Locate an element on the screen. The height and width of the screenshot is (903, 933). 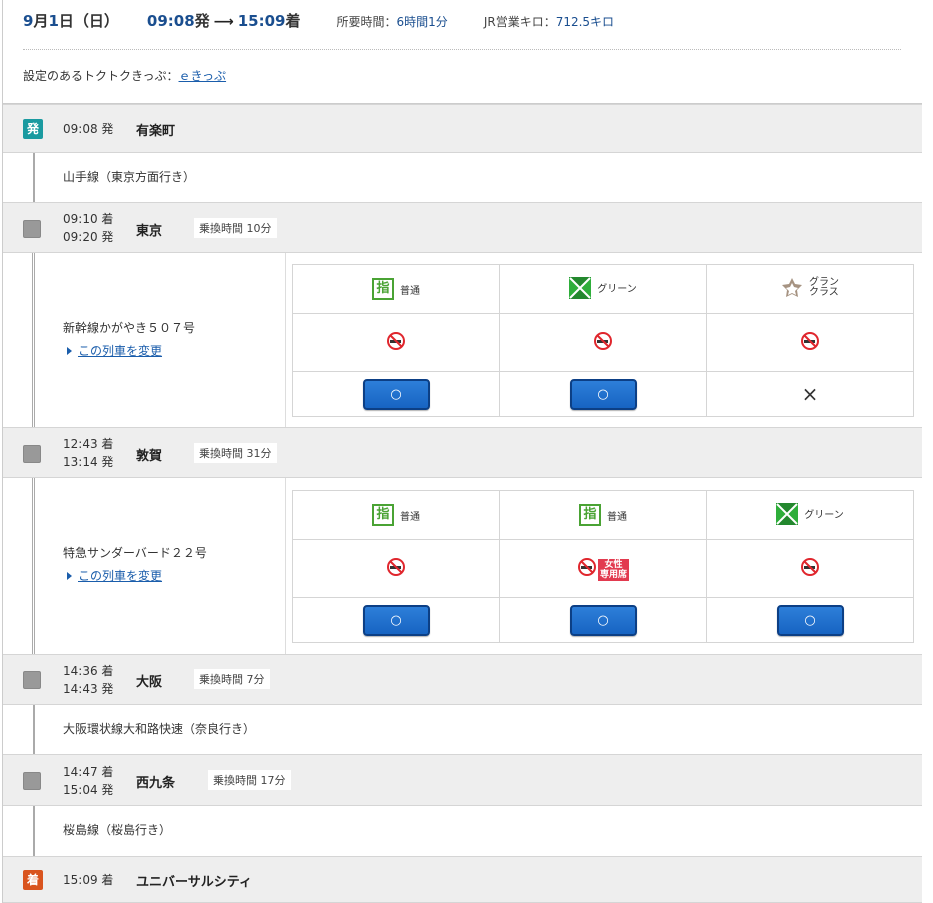
station-arrival-time: 09:10 着 is located at coordinates (88, 219).